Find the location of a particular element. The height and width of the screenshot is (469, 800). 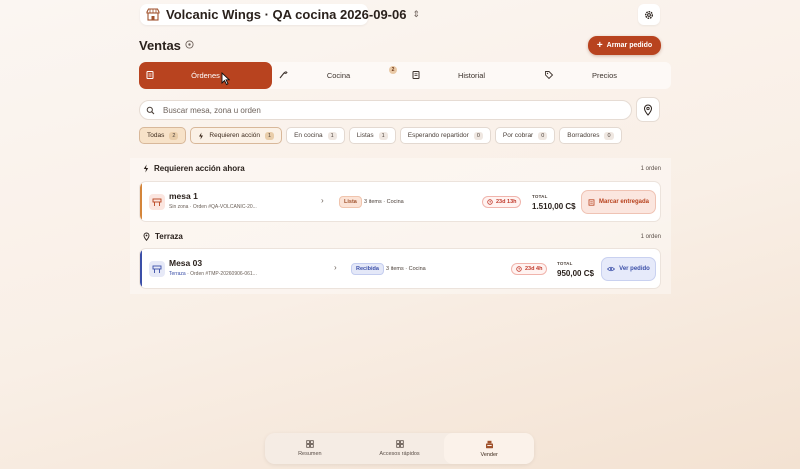

tab-precios: Precios is located at coordinates (604, 75).